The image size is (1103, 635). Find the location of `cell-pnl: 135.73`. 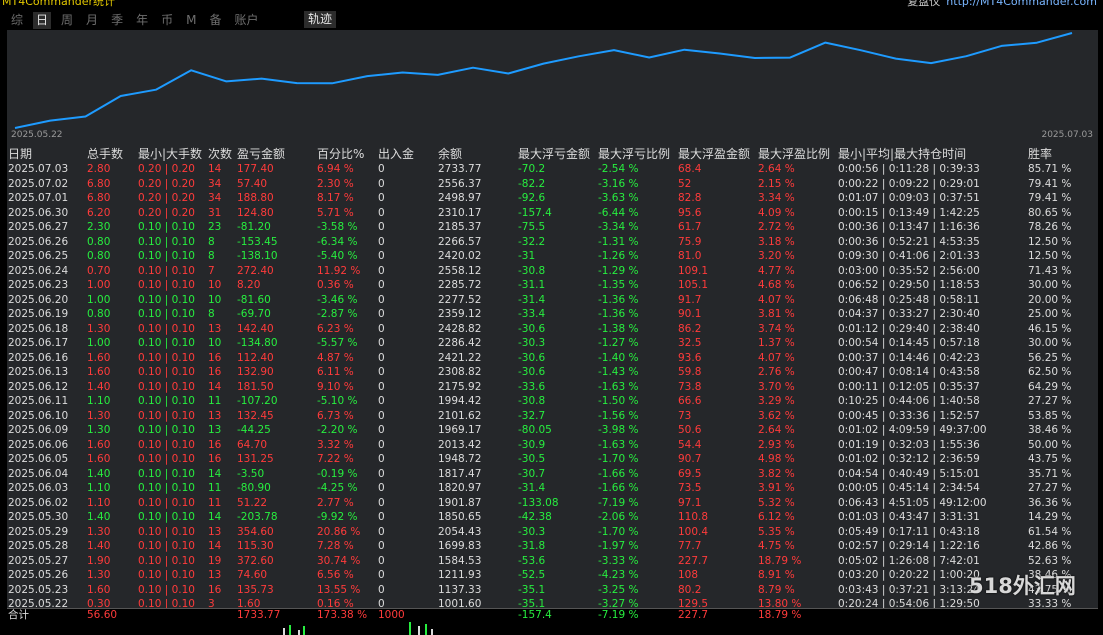

cell-pnl: 135.73 is located at coordinates (255, 589).